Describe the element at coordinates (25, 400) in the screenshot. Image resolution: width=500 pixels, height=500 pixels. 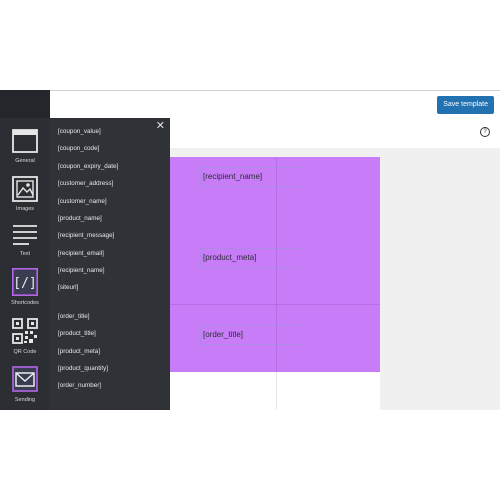
I see `sidebar-item-label: Sending` at that location.